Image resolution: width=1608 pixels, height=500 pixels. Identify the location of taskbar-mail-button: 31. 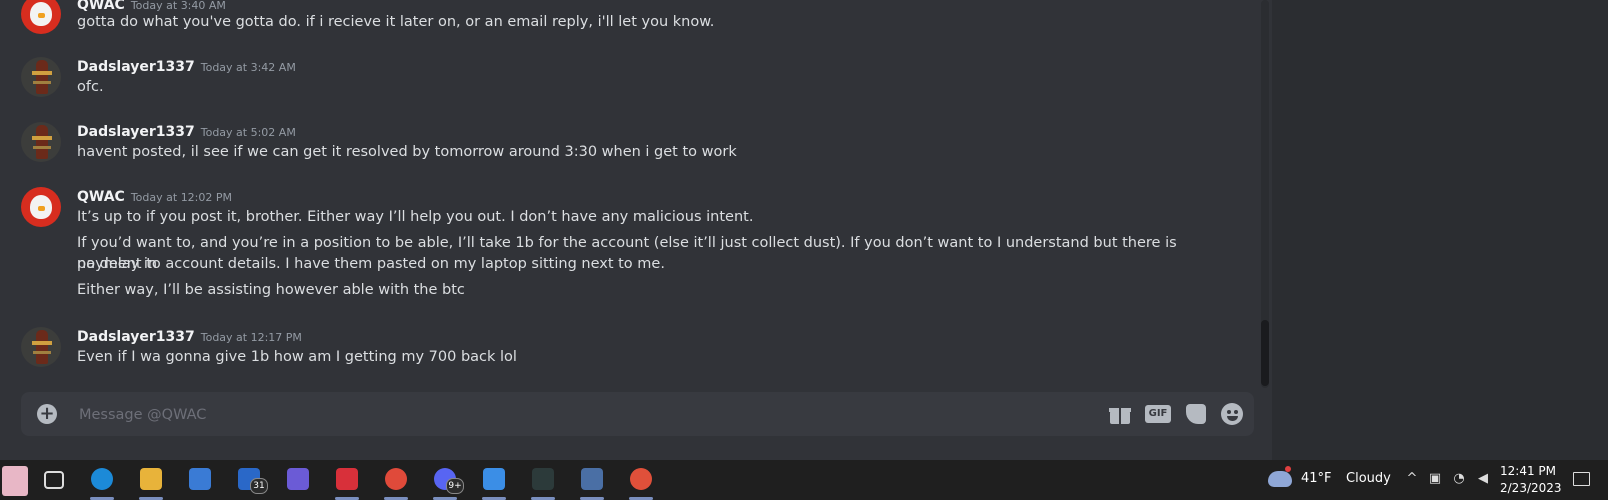
(249, 480).